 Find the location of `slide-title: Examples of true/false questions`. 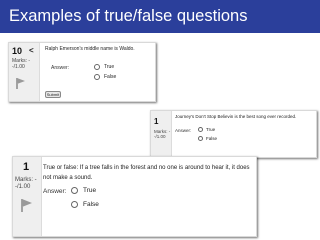

slide-title: Examples of true/false questions is located at coordinates (128, 16).